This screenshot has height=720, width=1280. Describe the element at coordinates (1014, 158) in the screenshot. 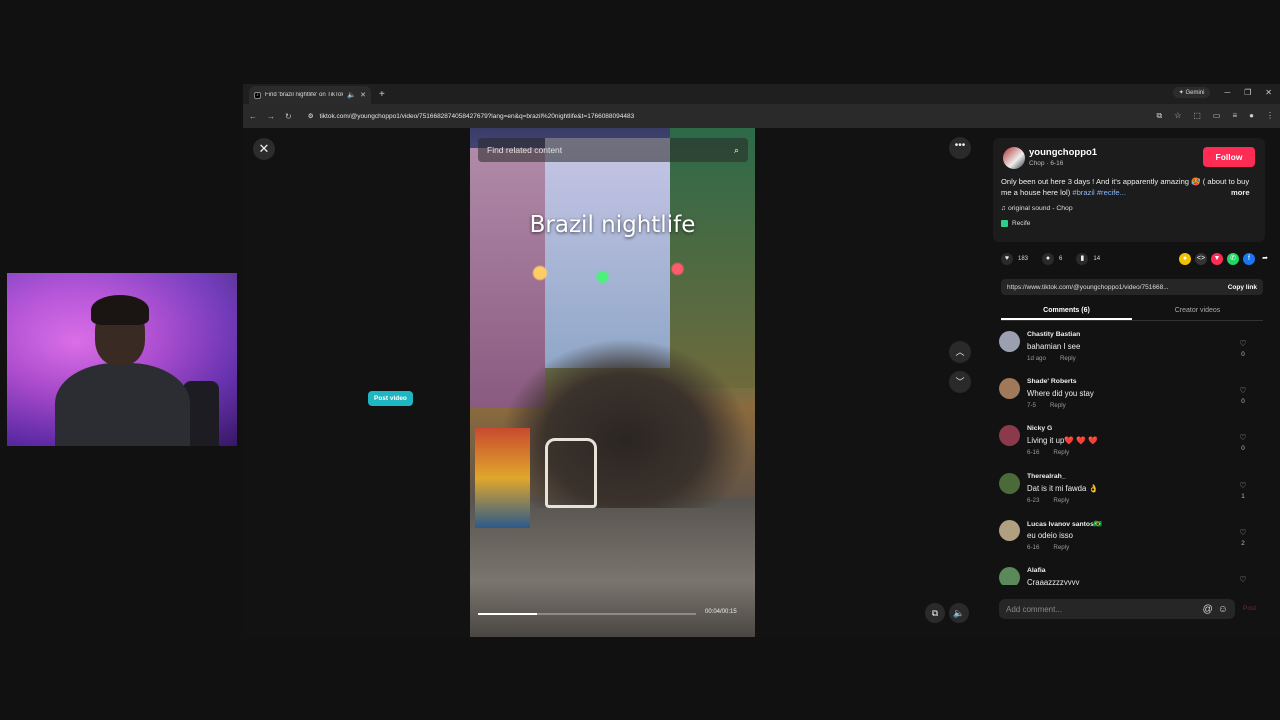

I see `author-avatar` at that location.